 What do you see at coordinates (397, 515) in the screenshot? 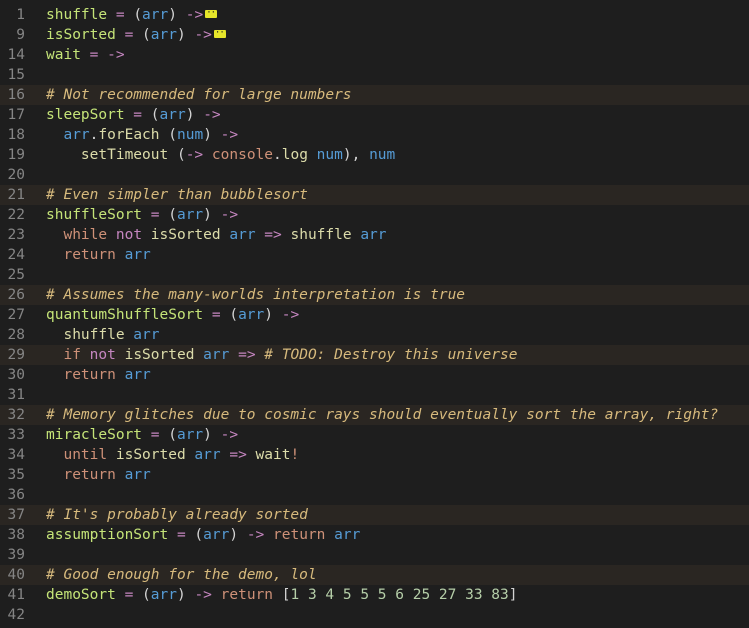
I see `code-content: # It's probably already sorted` at bounding box center [397, 515].